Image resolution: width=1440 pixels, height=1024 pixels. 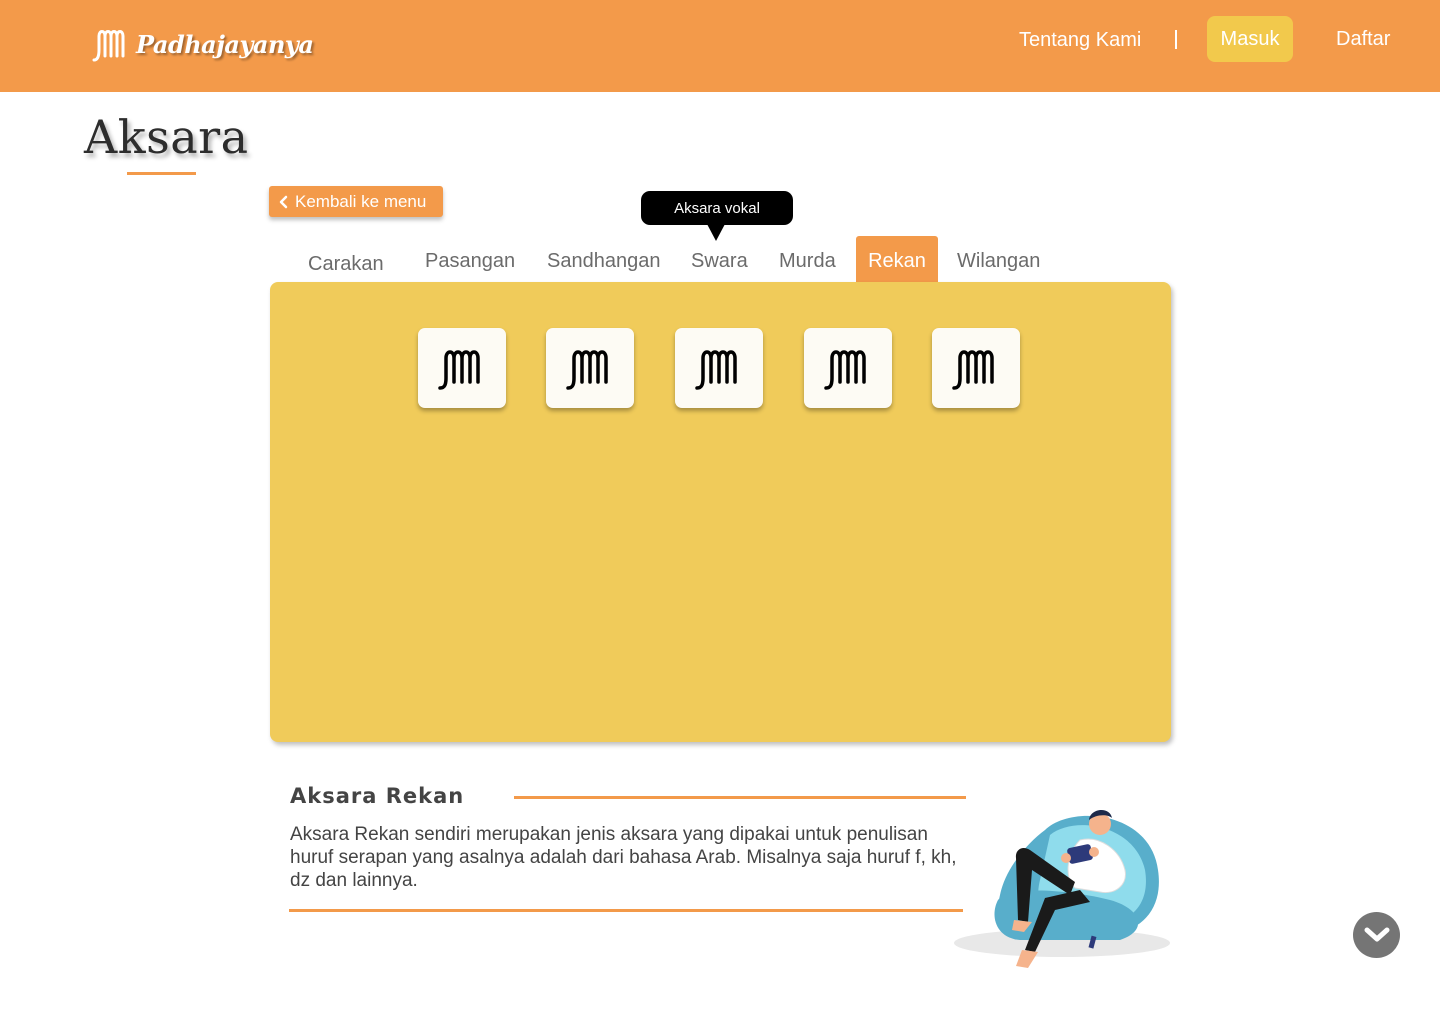 What do you see at coordinates (719, 261) in the screenshot?
I see `tab-swara: Swara` at bounding box center [719, 261].